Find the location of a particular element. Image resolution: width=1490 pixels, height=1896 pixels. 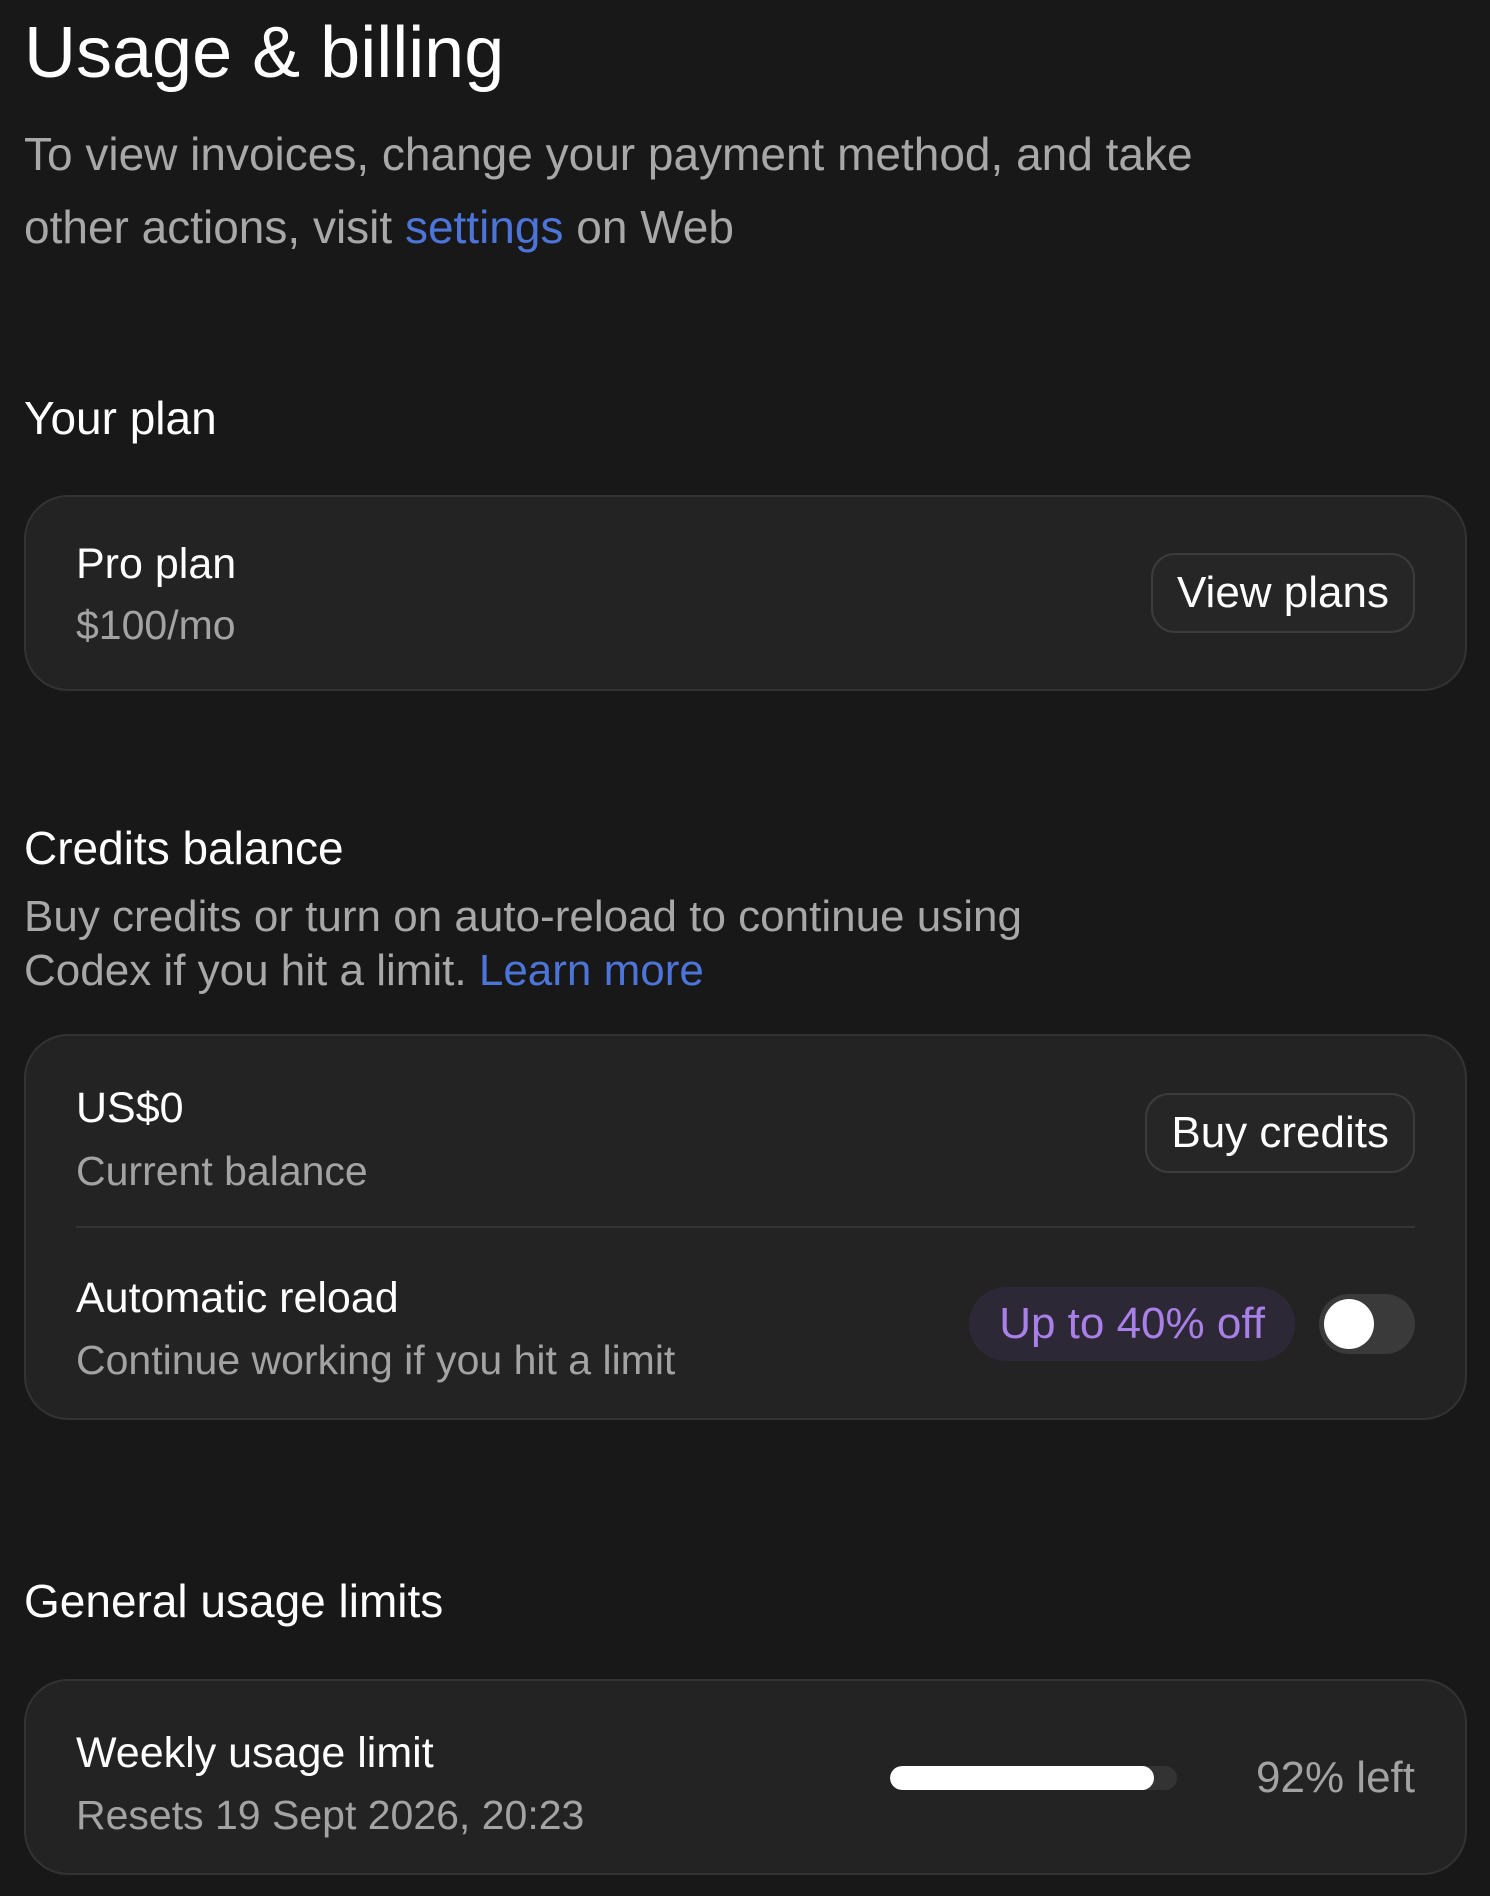

your-plan-heading: Your plan is located at coordinates (120, 418).